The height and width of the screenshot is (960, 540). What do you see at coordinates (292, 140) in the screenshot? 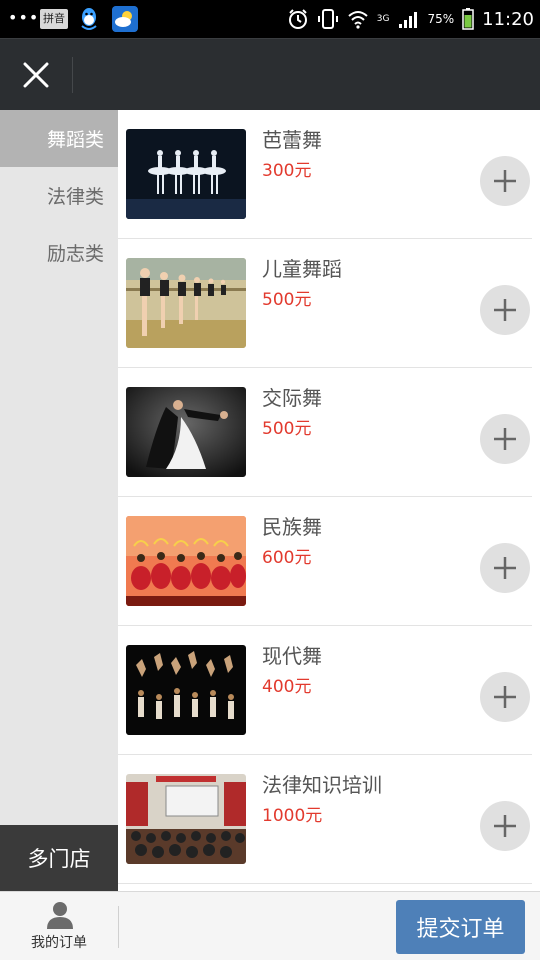
I see `product-name: 芭蕾舞` at bounding box center [292, 140].